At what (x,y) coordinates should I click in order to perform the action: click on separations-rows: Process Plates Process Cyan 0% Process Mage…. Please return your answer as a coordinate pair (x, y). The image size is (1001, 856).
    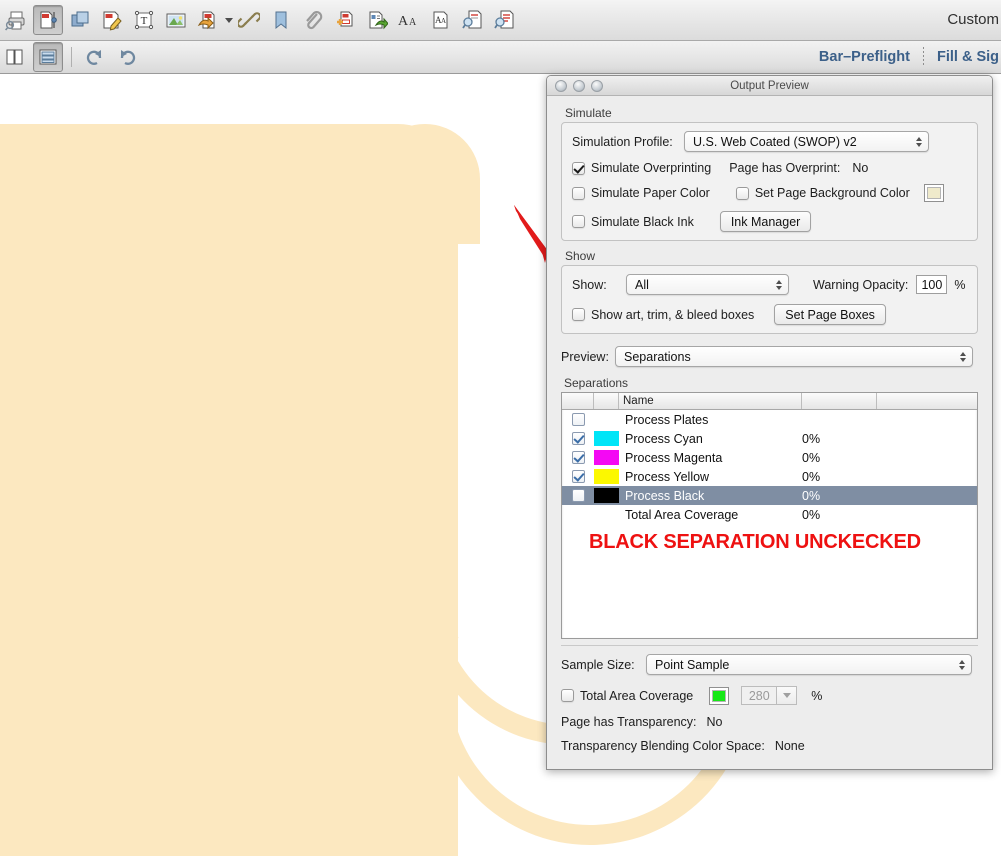
    Looking at the image, I should click on (769, 467).